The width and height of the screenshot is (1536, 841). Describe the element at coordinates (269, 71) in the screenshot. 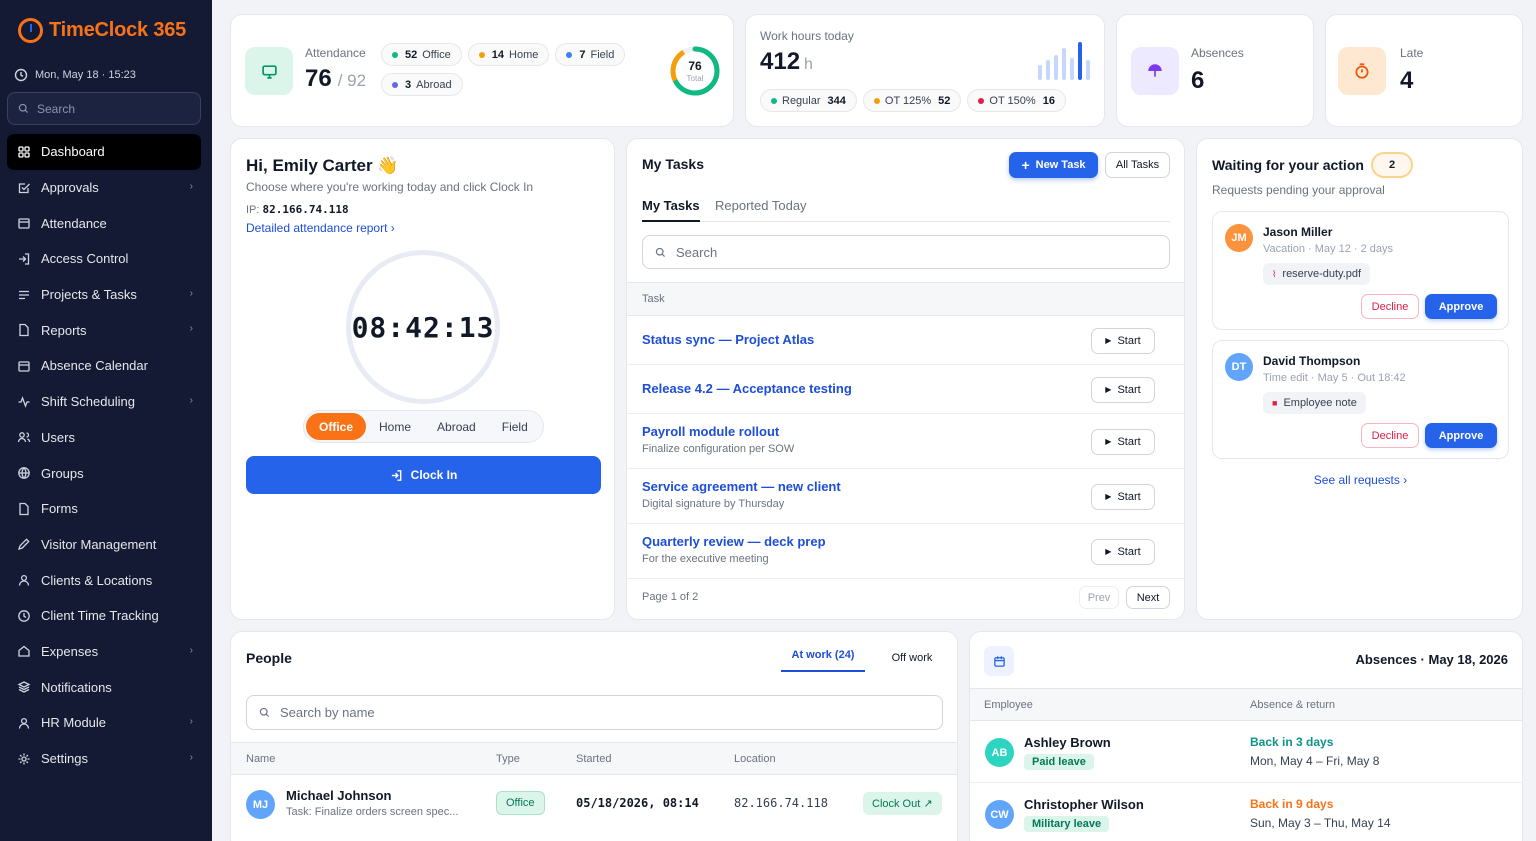

I see `monitor-icon` at that location.